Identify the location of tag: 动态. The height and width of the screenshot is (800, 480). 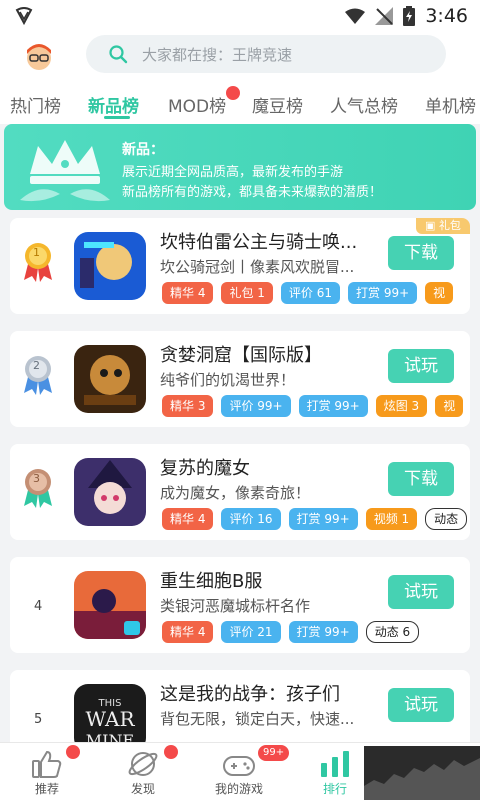
(446, 519).